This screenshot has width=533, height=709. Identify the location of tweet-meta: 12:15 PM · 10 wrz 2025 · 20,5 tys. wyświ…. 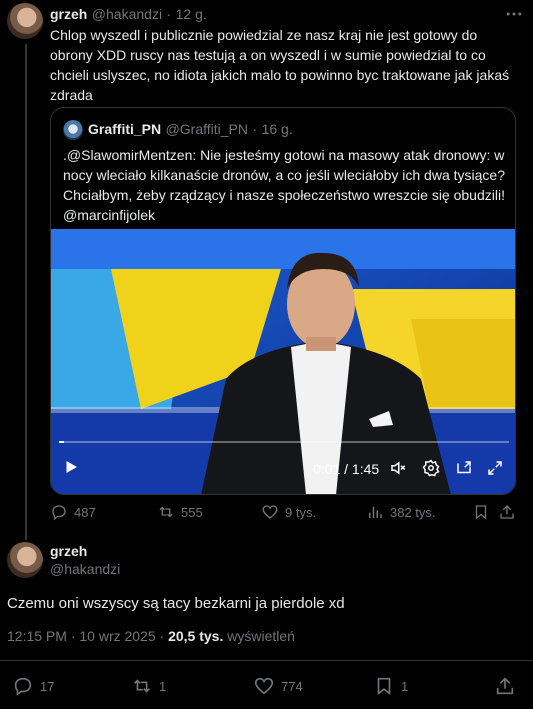
(151, 636).